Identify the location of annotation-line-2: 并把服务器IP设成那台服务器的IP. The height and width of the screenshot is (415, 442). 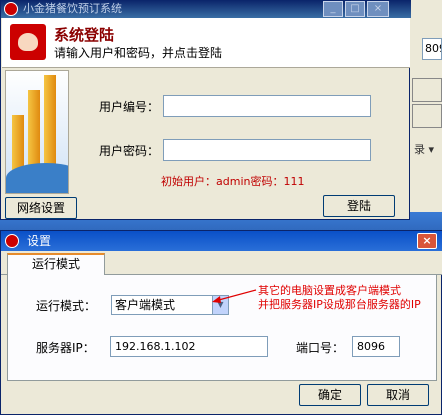
(339, 304).